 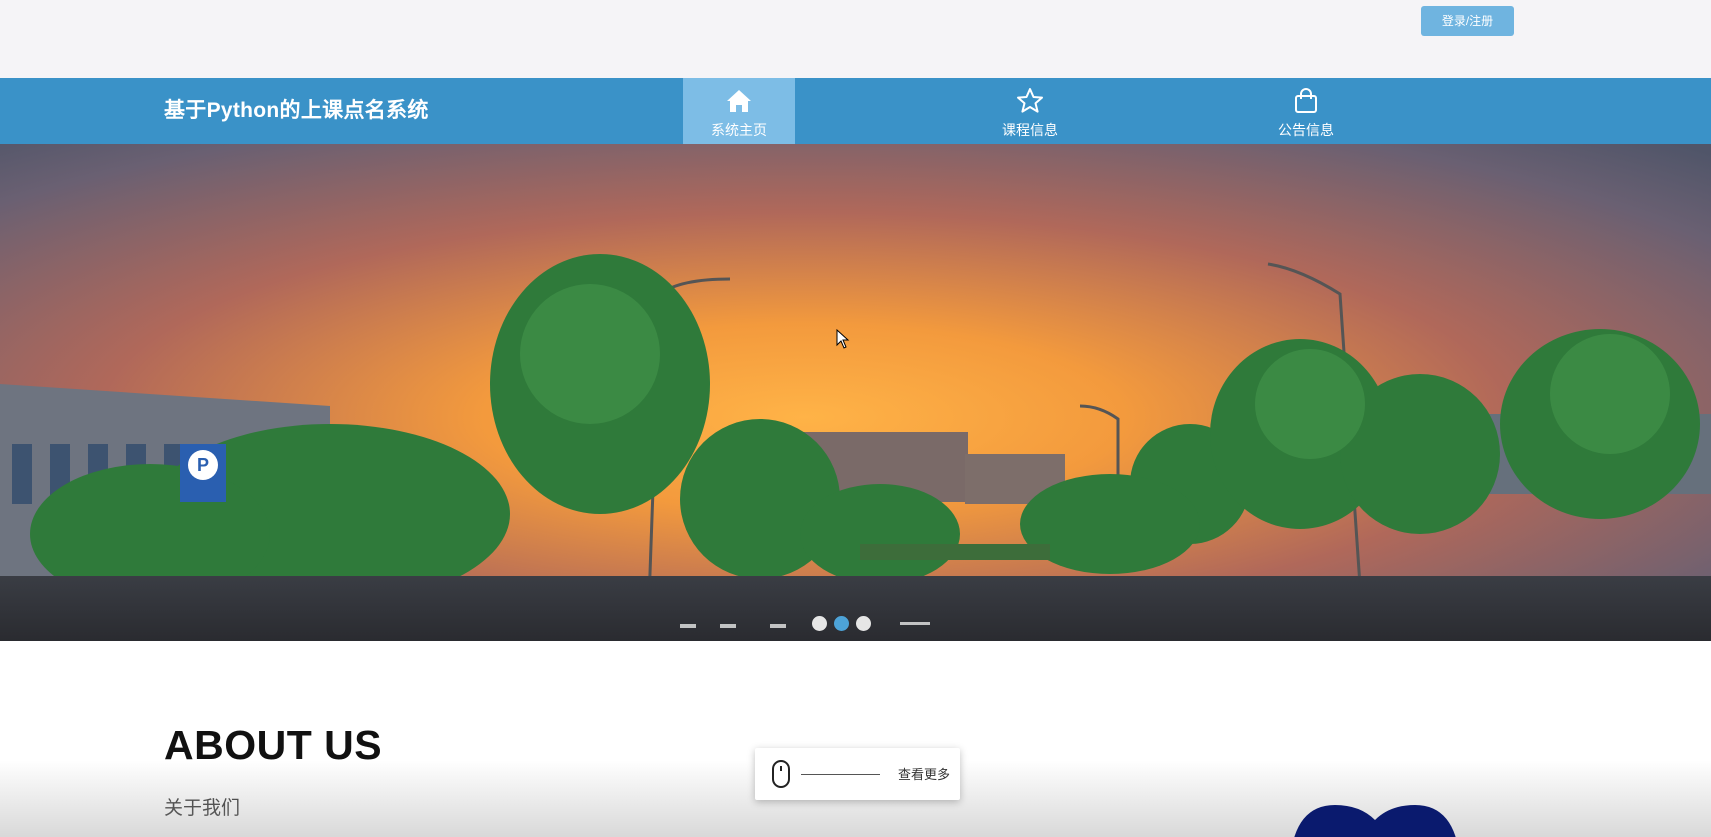 What do you see at coordinates (840, 774) in the screenshot?
I see `divider-line` at bounding box center [840, 774].